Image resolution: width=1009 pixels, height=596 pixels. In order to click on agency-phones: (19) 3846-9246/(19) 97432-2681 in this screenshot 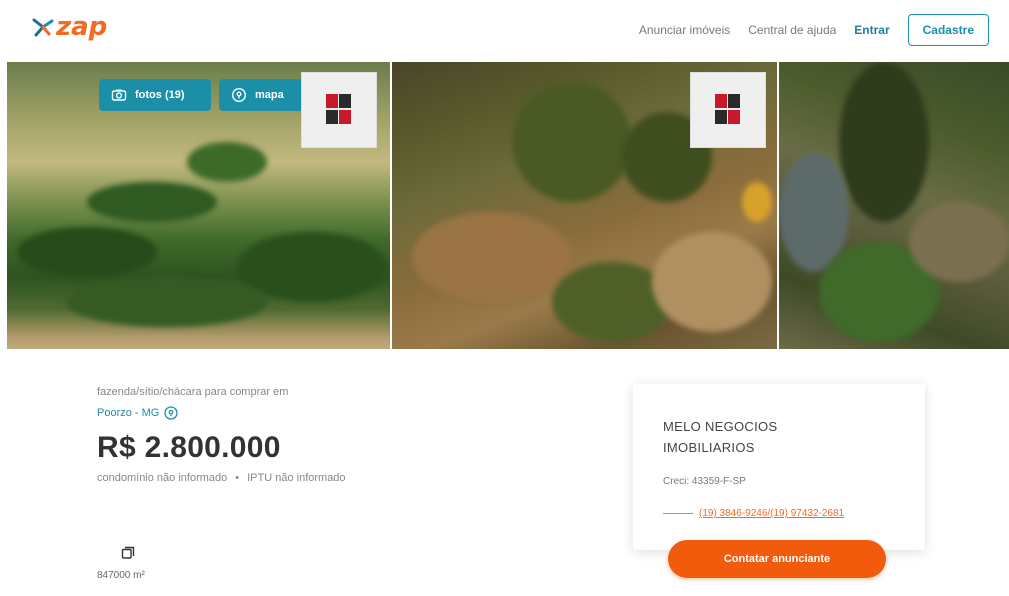, I will do `click(753, 513)`.